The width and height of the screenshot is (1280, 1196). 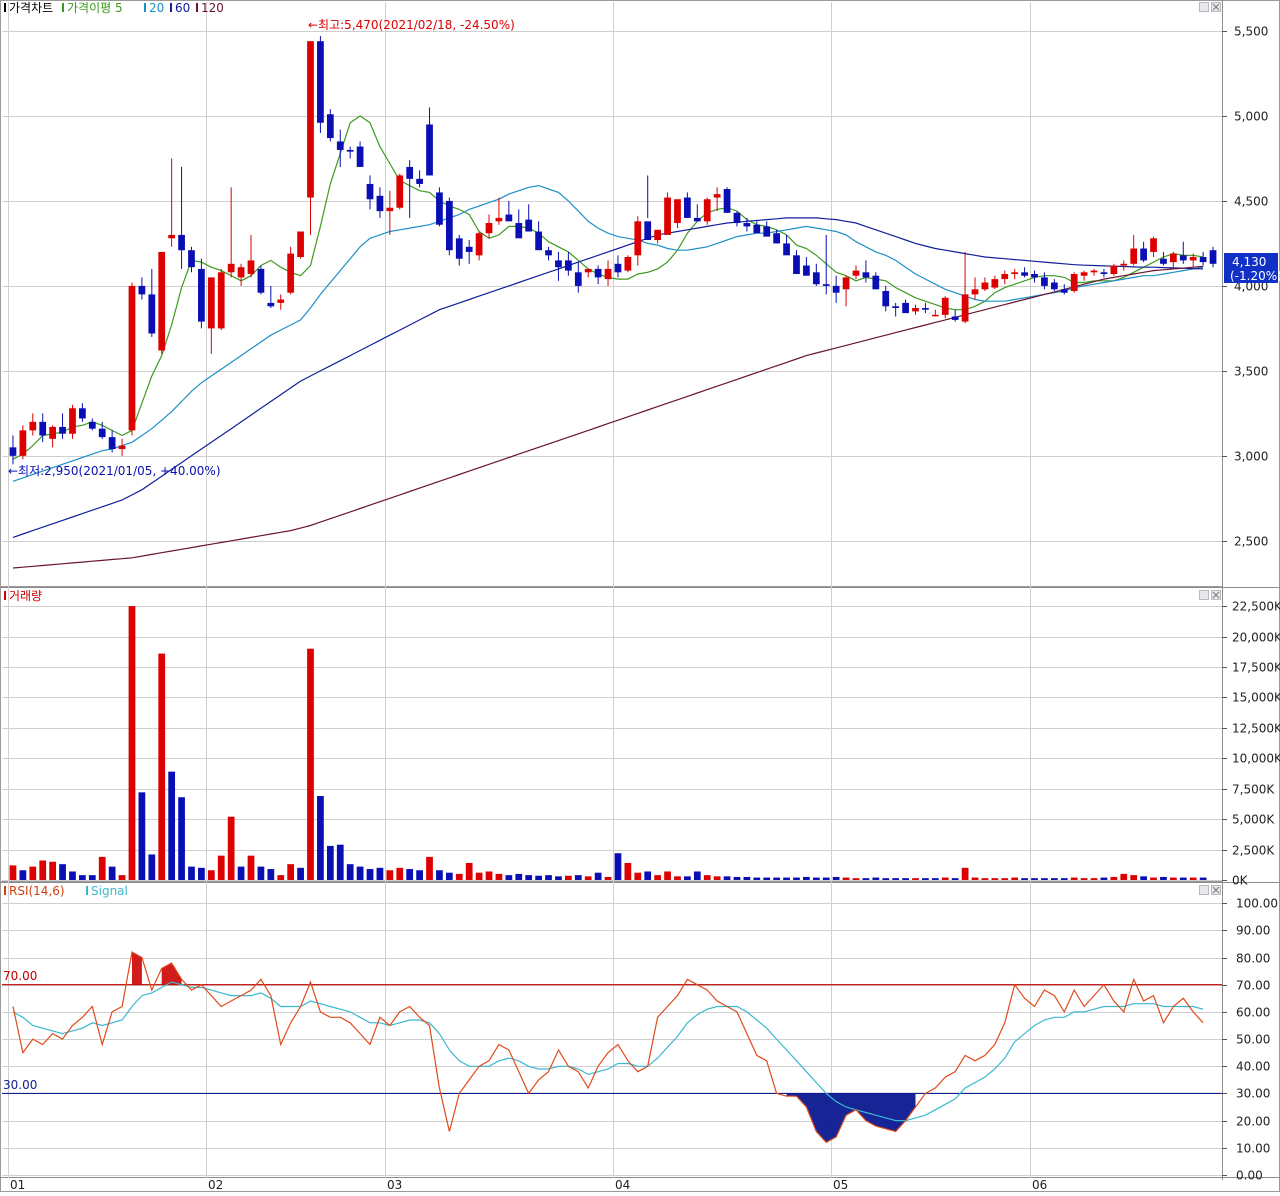 What do you see at coordinates (212, 8) in the screenshot?
I see `legend-label: 120` at bounding box center [212, 8].